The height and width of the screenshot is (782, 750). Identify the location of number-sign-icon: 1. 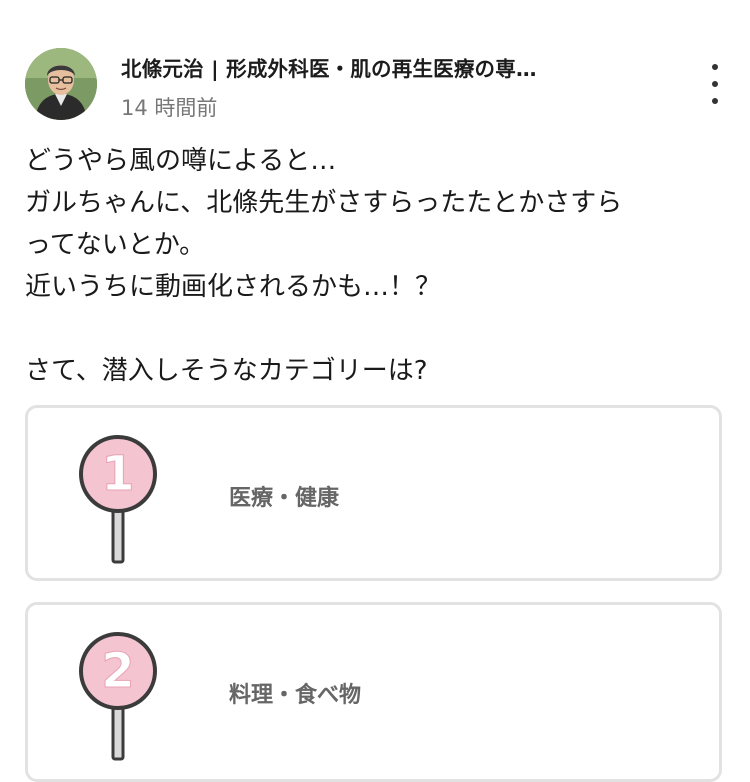
(118, 499).